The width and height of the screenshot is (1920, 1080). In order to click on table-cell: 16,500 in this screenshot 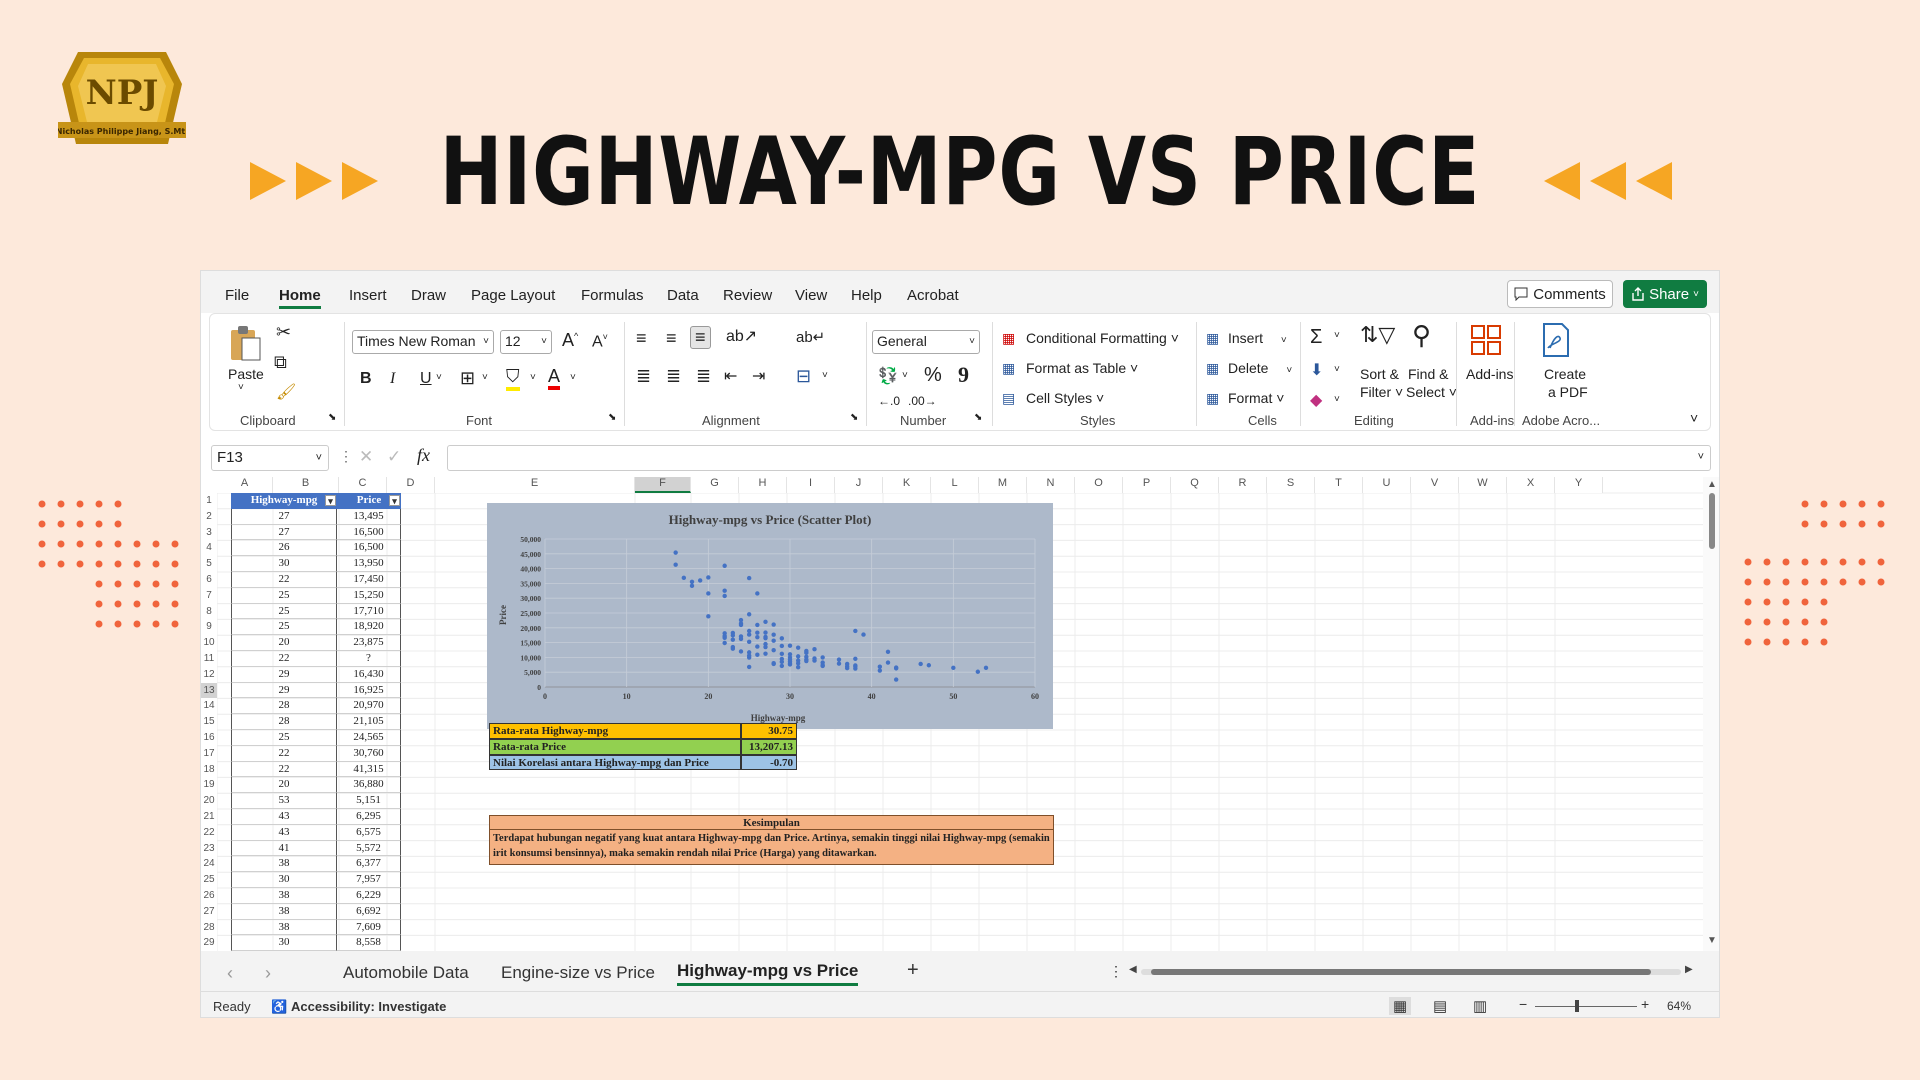, I will do `click(369, 532)`.